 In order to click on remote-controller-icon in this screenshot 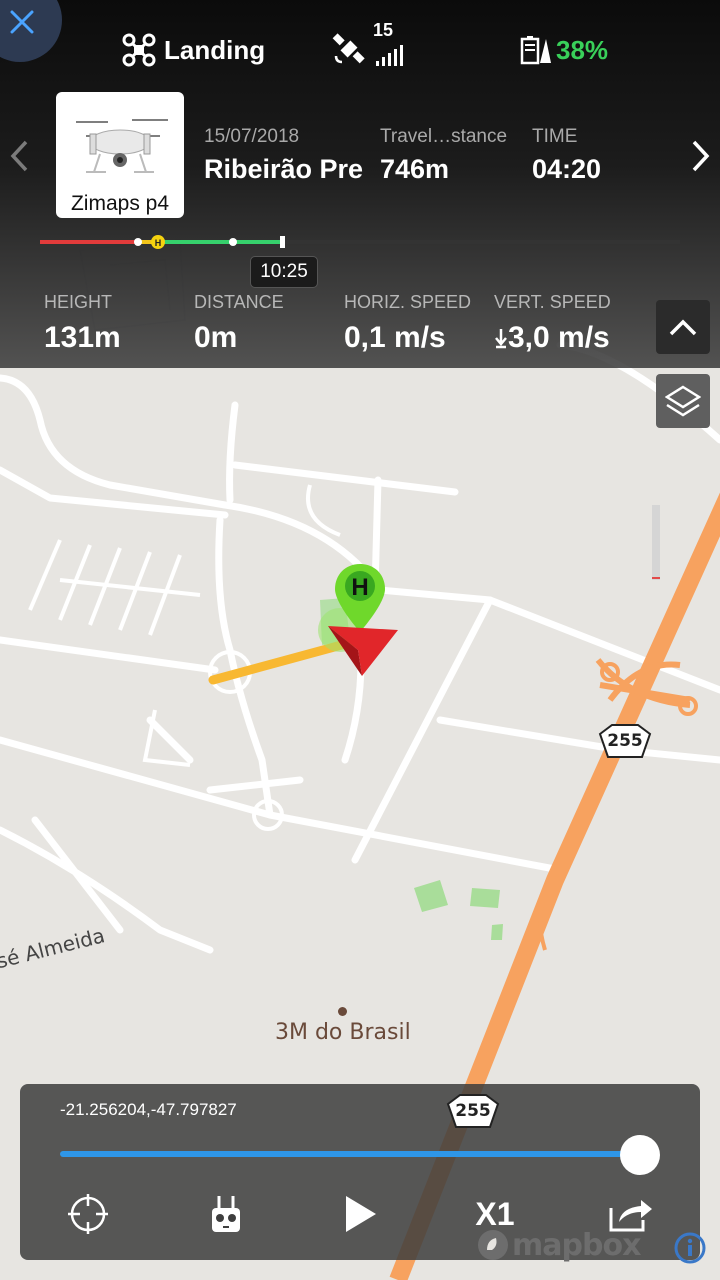, I will do `click(226, 1214)`.